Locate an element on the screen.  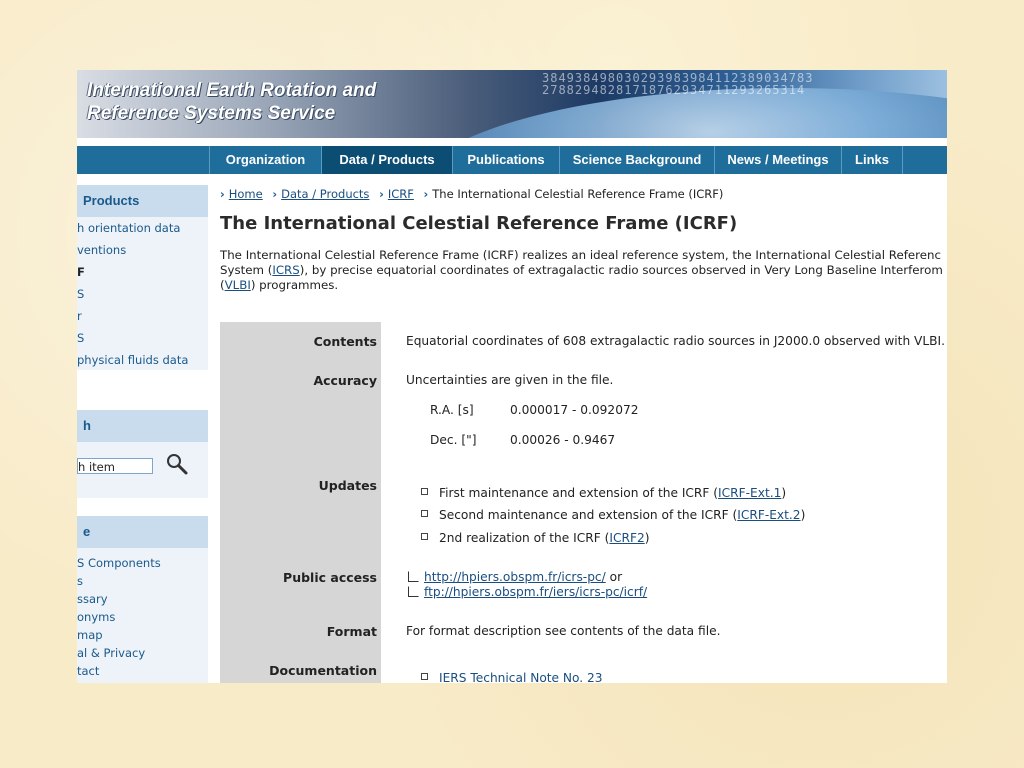
site-title-line1: International Earth Rotation and is located at coordinates (232, 90).